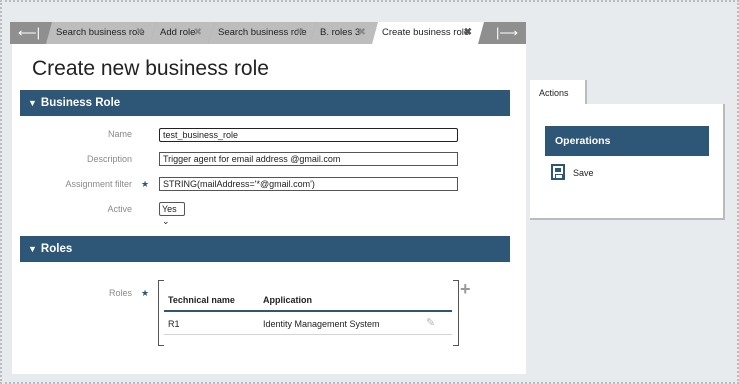  I want to click on active-label: Active, so click(119, 209).